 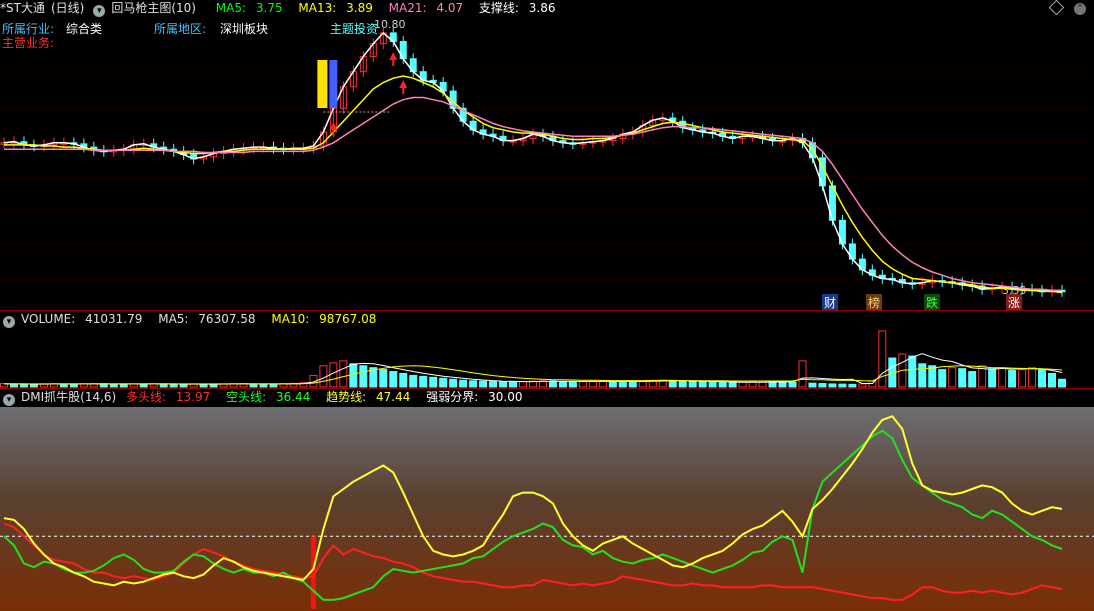 I want to click on divide-value: 30.00, so click(x=505, y=397).